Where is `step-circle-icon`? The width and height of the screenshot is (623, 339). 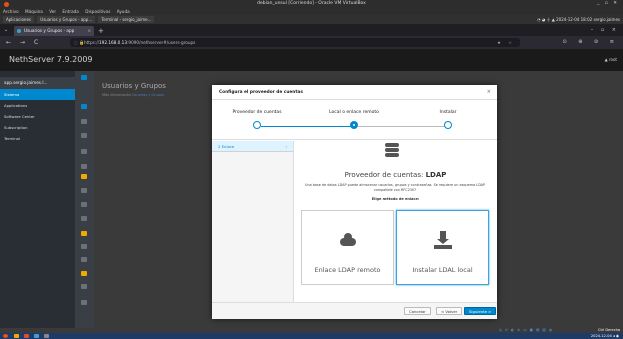 step-circle-icon is located at coordinates (257, 125).